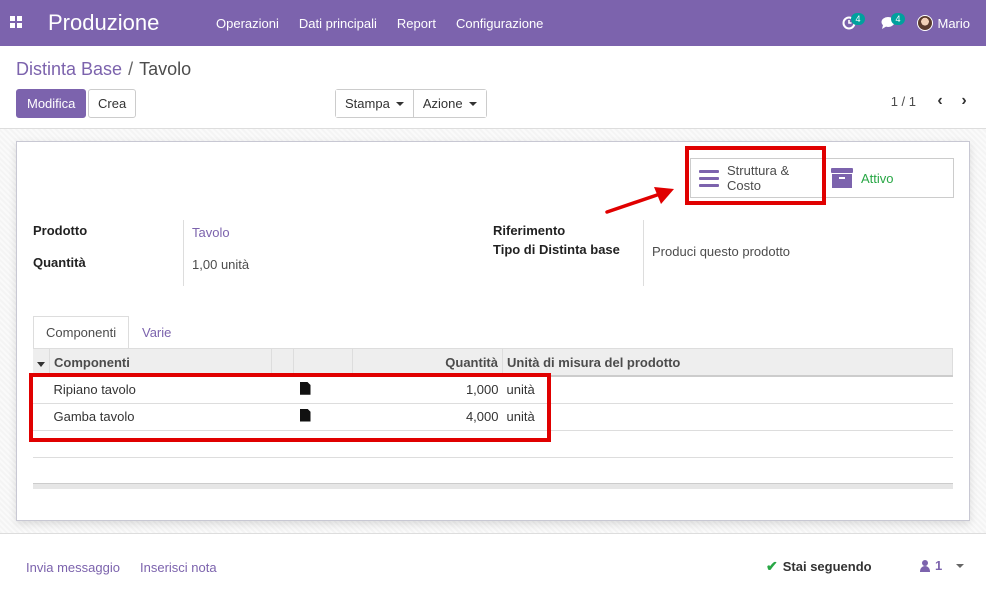 The height and width of the screenshot is (611, 986). Describe the element at coordinates (721, 251) in the screenshot. I see `bom-type-value: Produci questo prodotto` at that location.